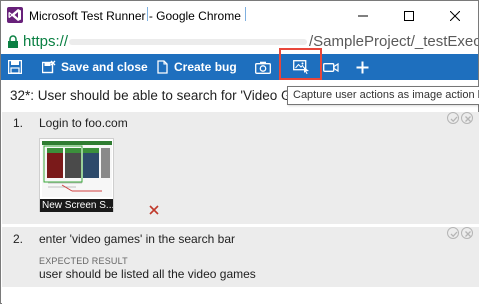 The image size is (479, 304). I want to click on expected-result-label: EXPECTED RESULT, so click(83, 261).